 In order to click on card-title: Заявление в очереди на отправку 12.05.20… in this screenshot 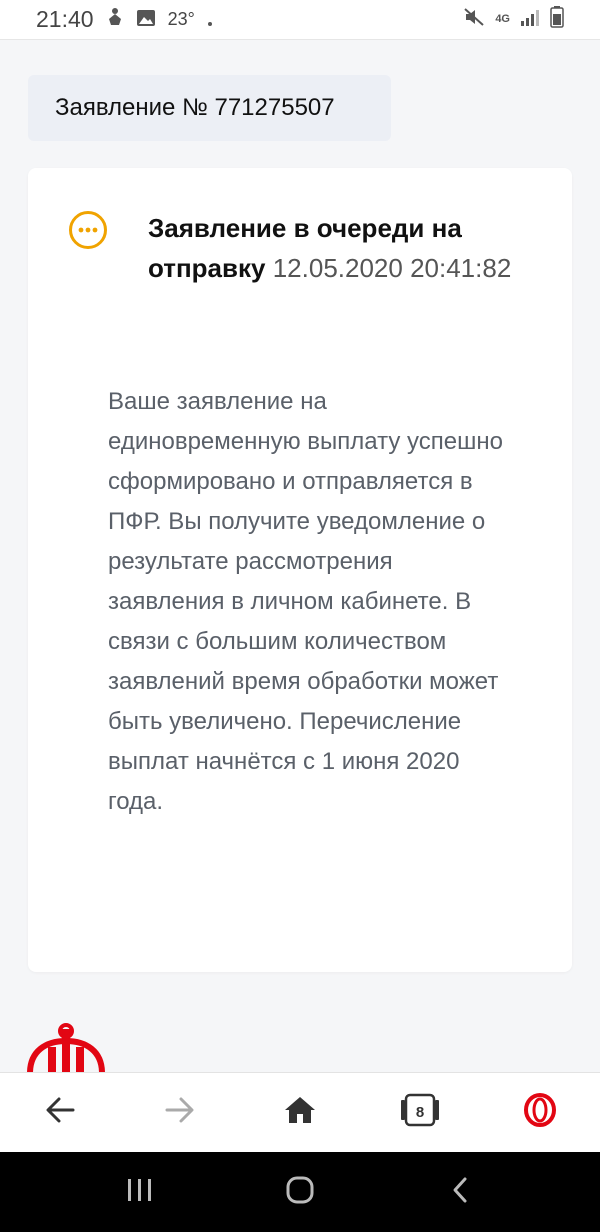, I will do `click(338, 248)`.